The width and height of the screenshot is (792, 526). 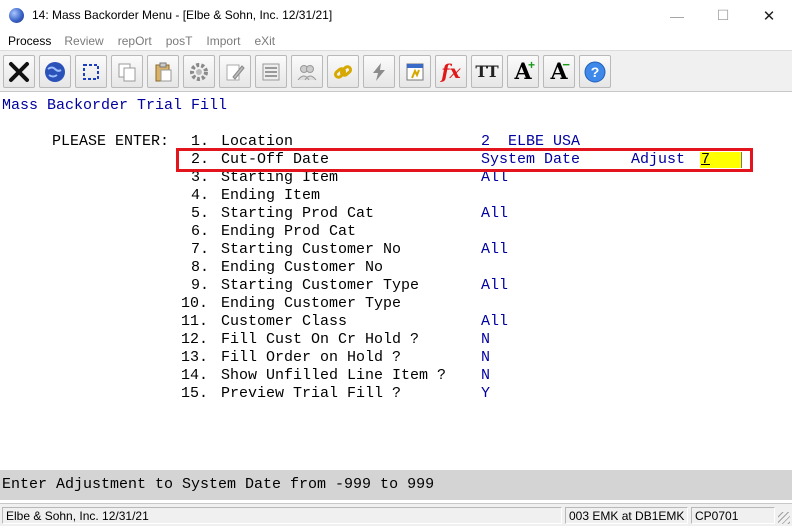 I want to click on prompt-label: PLEASE ENTER:, so click(x=111, y=141).